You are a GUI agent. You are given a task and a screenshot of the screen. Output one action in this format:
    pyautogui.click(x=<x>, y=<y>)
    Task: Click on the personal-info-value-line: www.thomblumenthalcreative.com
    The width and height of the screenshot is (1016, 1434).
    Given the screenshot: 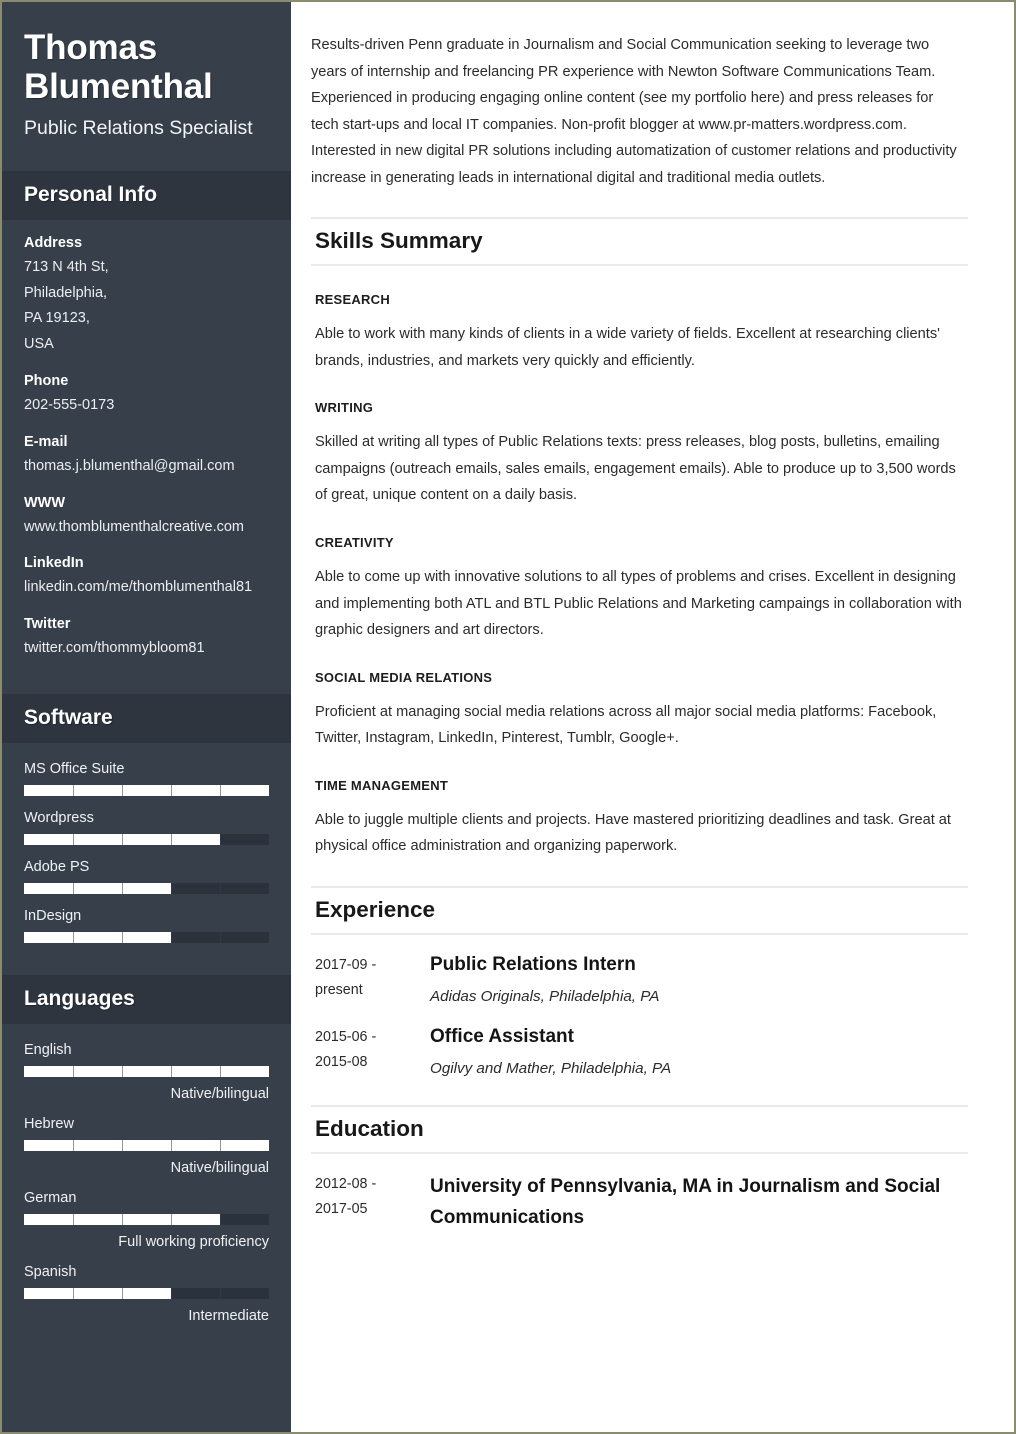 What is the action you would take?
    pyautogui.click(x=134, y=526)
    